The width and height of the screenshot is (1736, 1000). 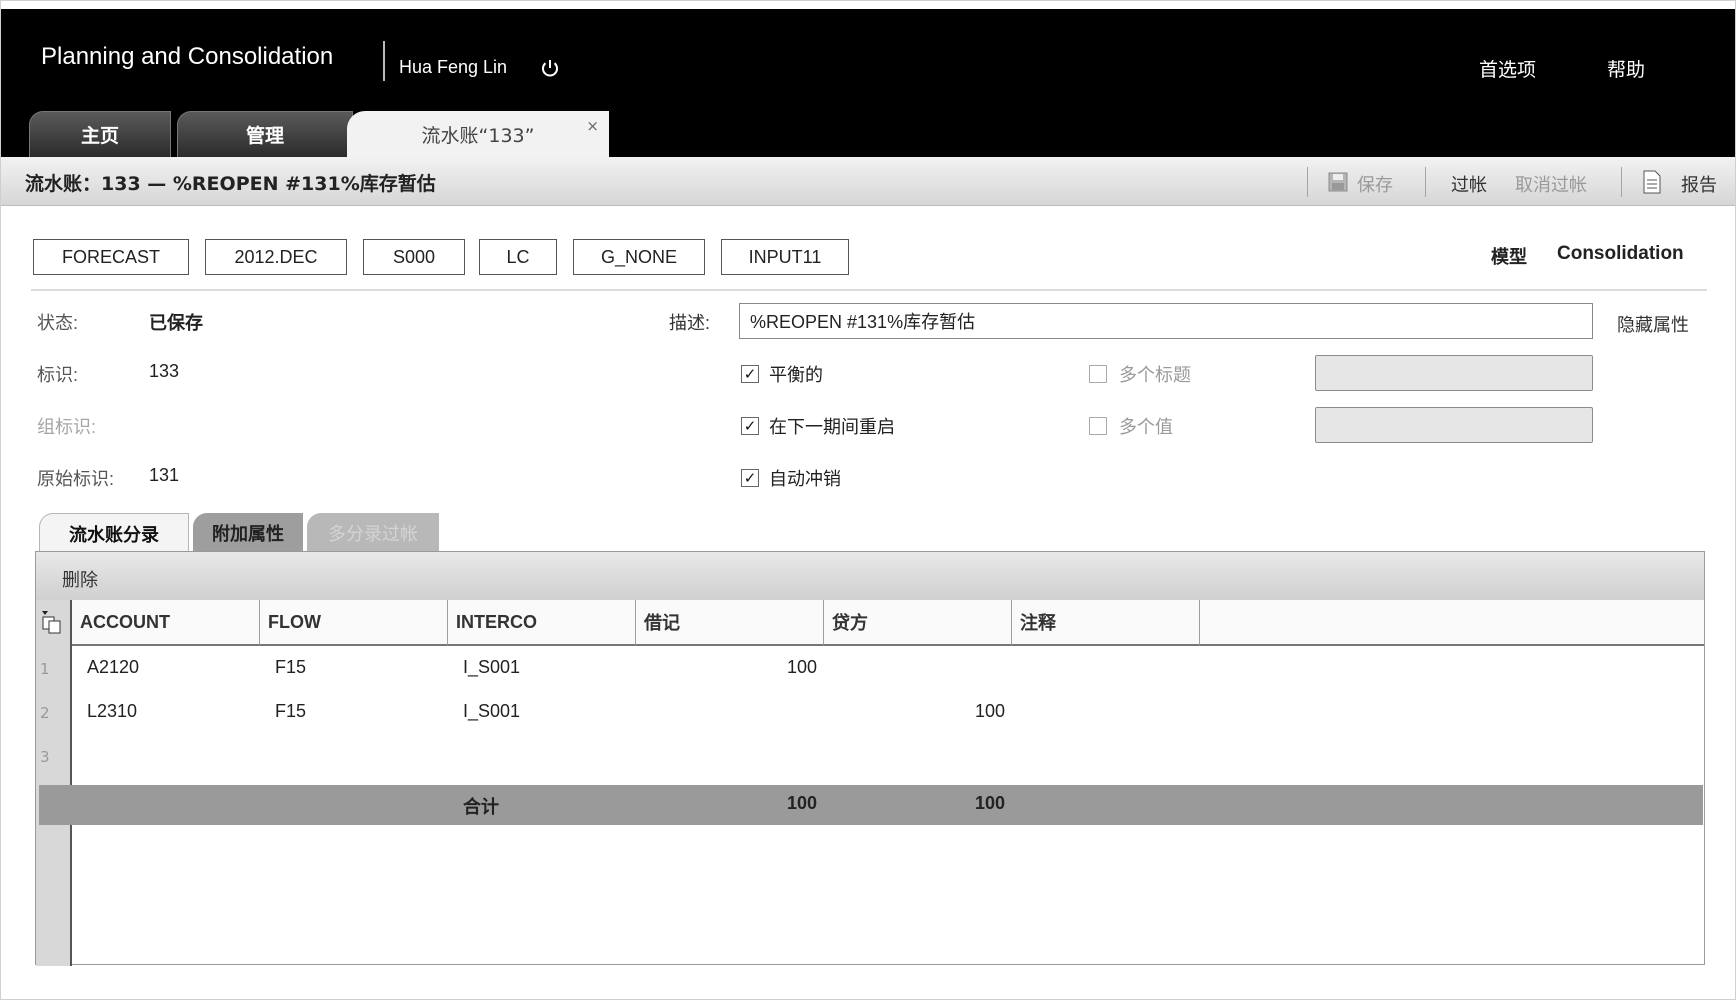 I want to click on multi-header-field, so click(x=1454, y=373).